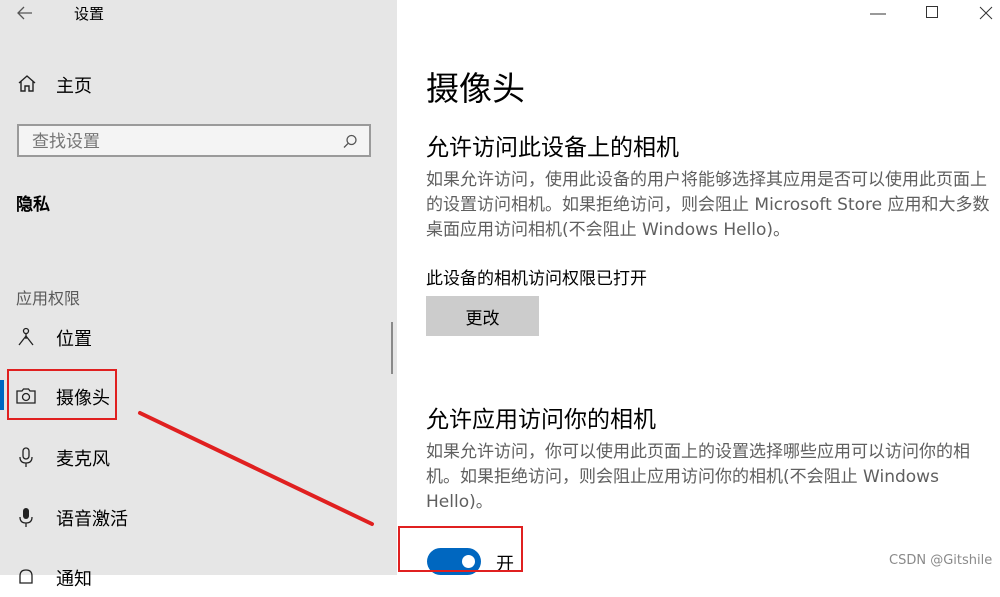 Image resolution: width=1000 pixels, height=597 pixels. I want to click on sidebar-item-microphone: 麦克风, so click(190, 457).